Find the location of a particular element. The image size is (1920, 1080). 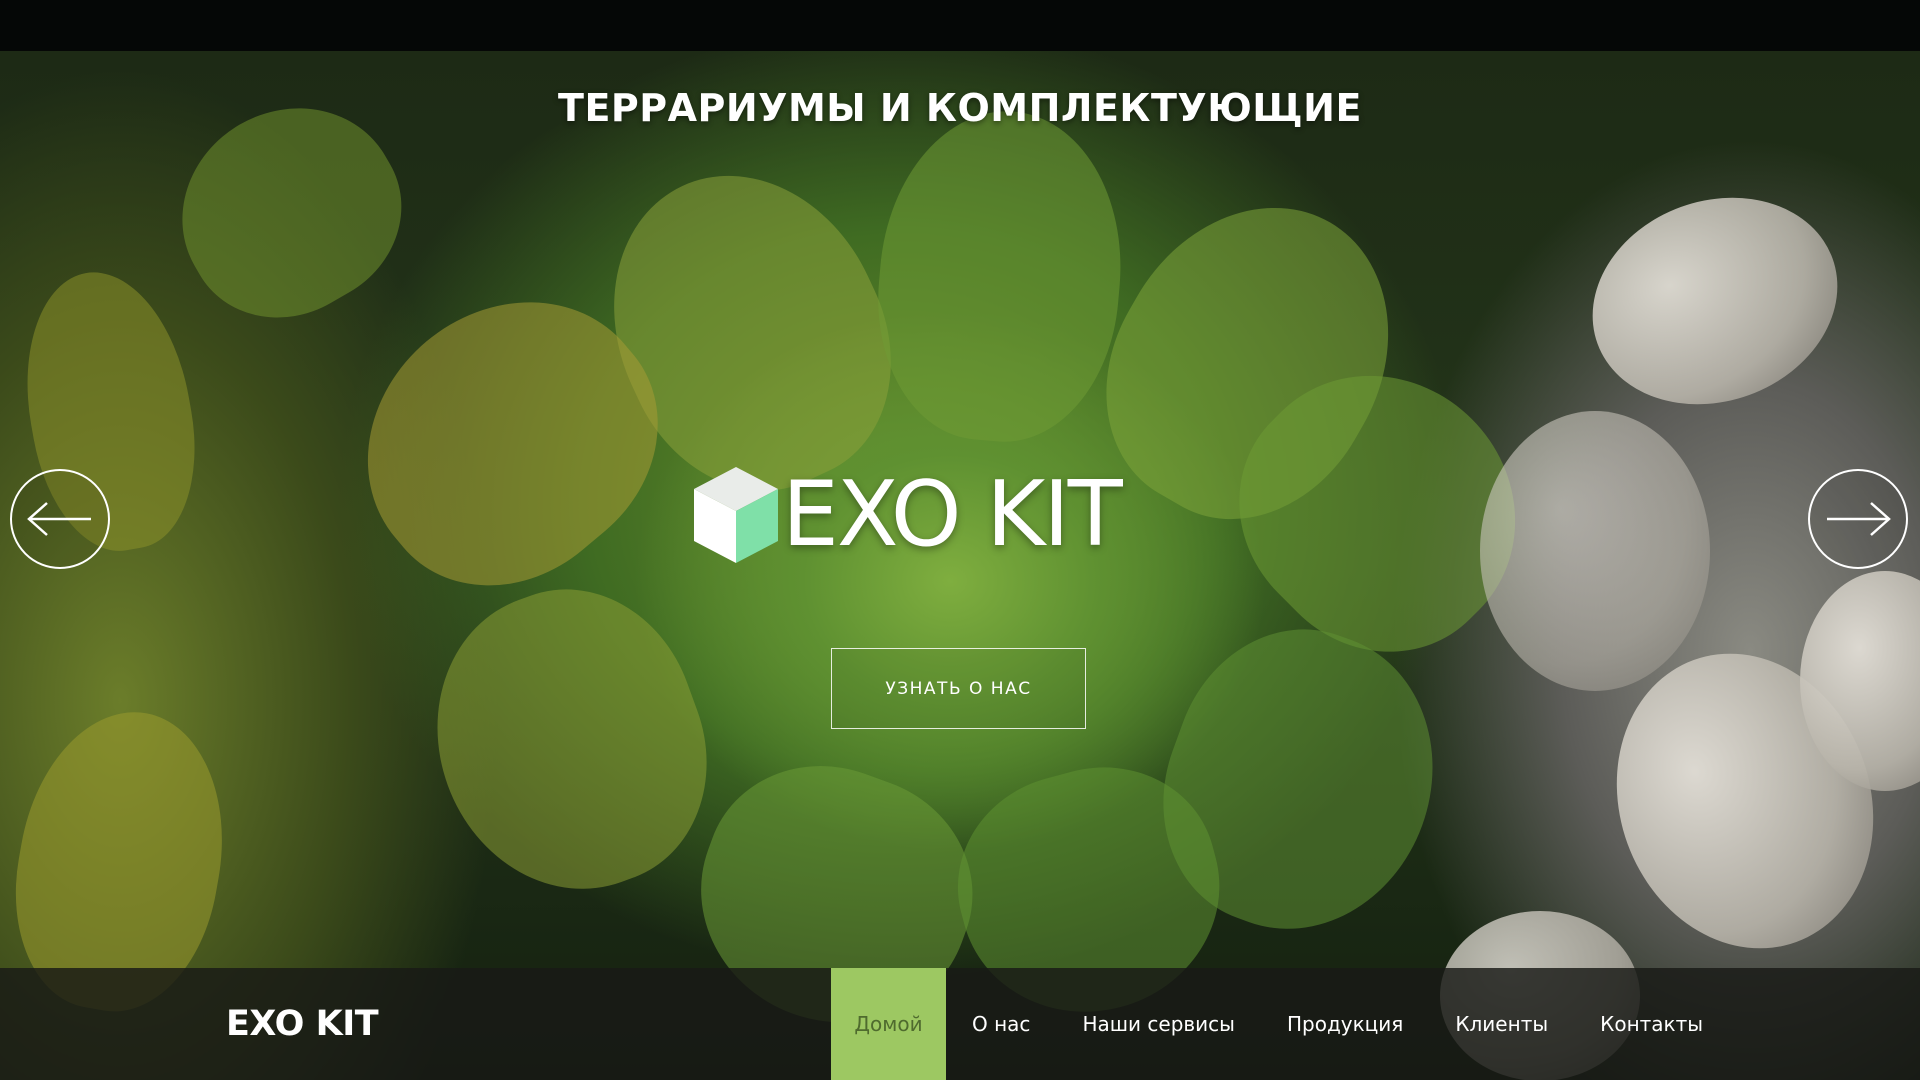

top-bar is located at coordinates (960, 25).